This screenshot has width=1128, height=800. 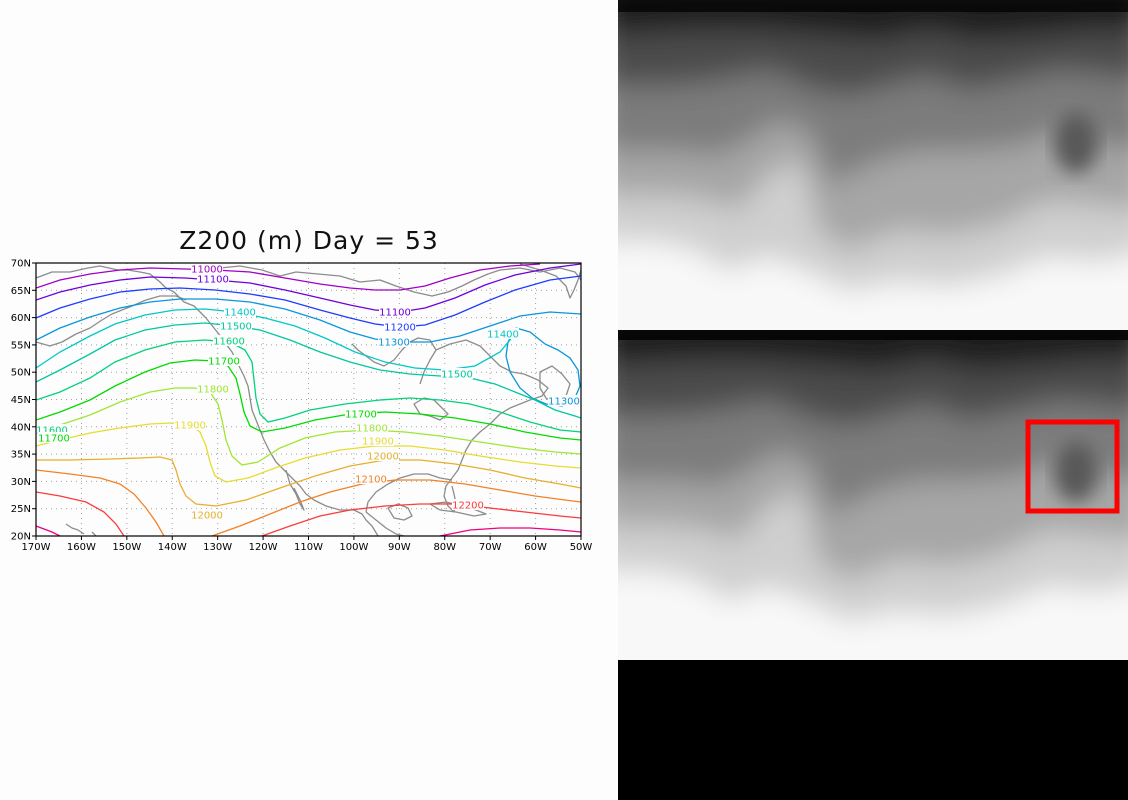 What do you see at coordinates (263, 547) in the screenshot?
I see `x-tick-label: 120W` at bounding box center [263, 547].